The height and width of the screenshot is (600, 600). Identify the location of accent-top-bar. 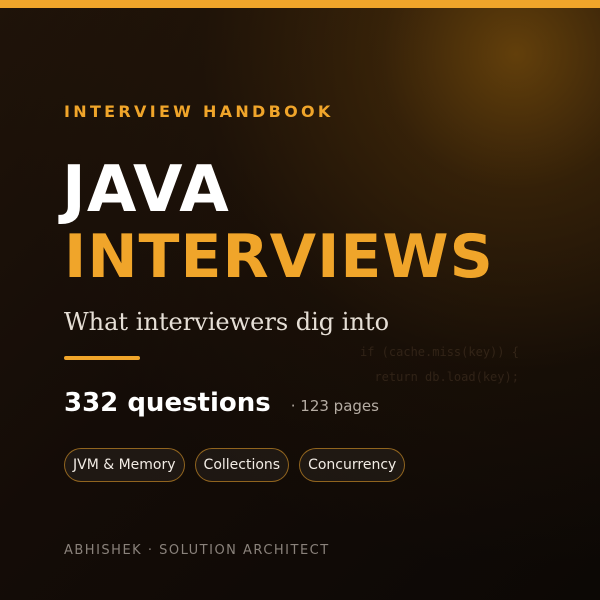
(300, 4).